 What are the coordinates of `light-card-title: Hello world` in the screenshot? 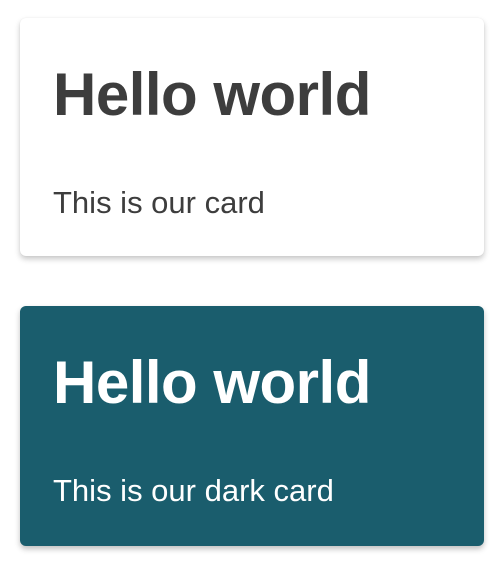 It's located at (212, 94).